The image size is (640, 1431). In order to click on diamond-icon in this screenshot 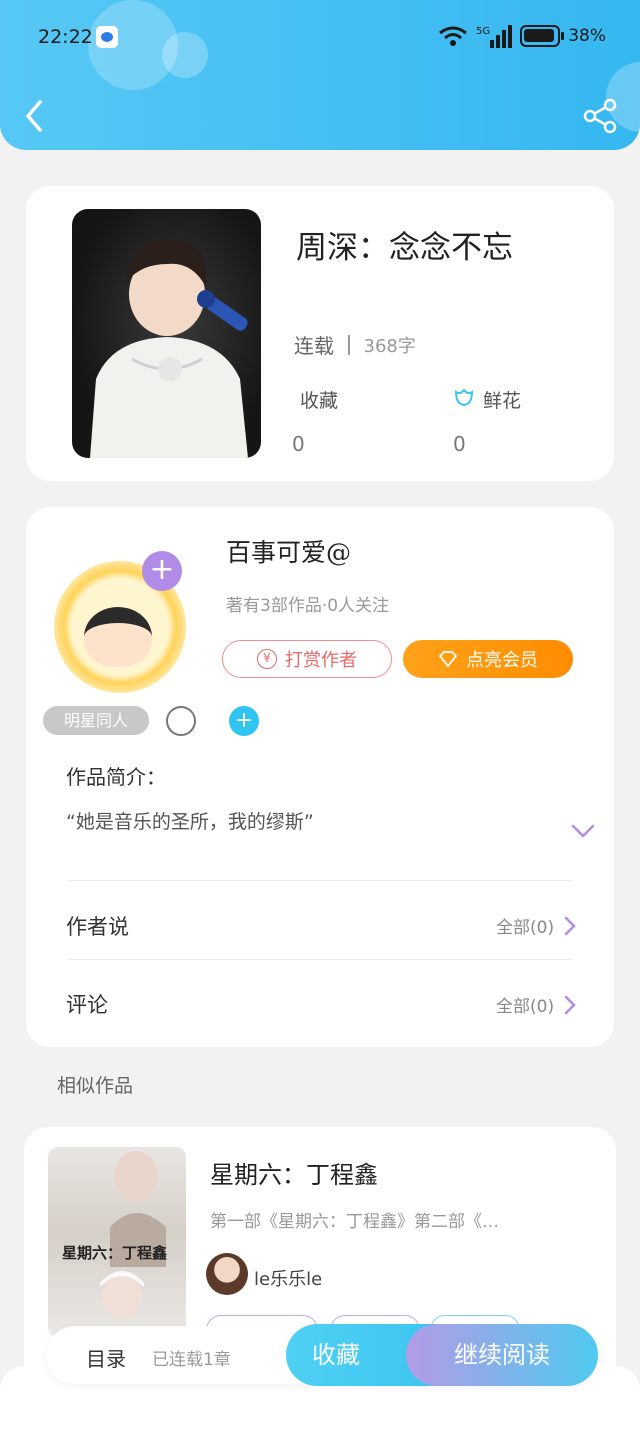, I will do `click(448, 659)`.